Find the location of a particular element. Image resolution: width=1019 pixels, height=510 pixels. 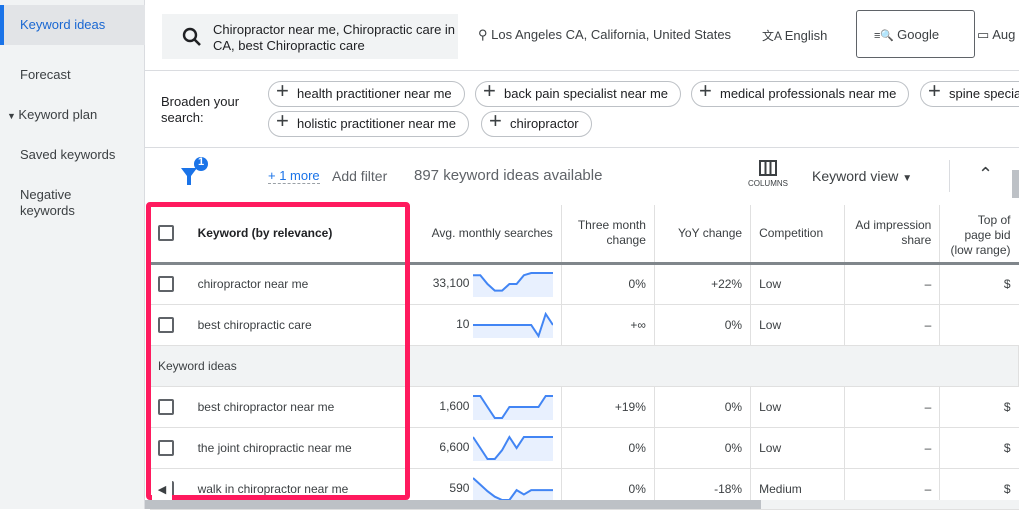

avg-searches-cell: 10 is located at coordinates (484, 325).